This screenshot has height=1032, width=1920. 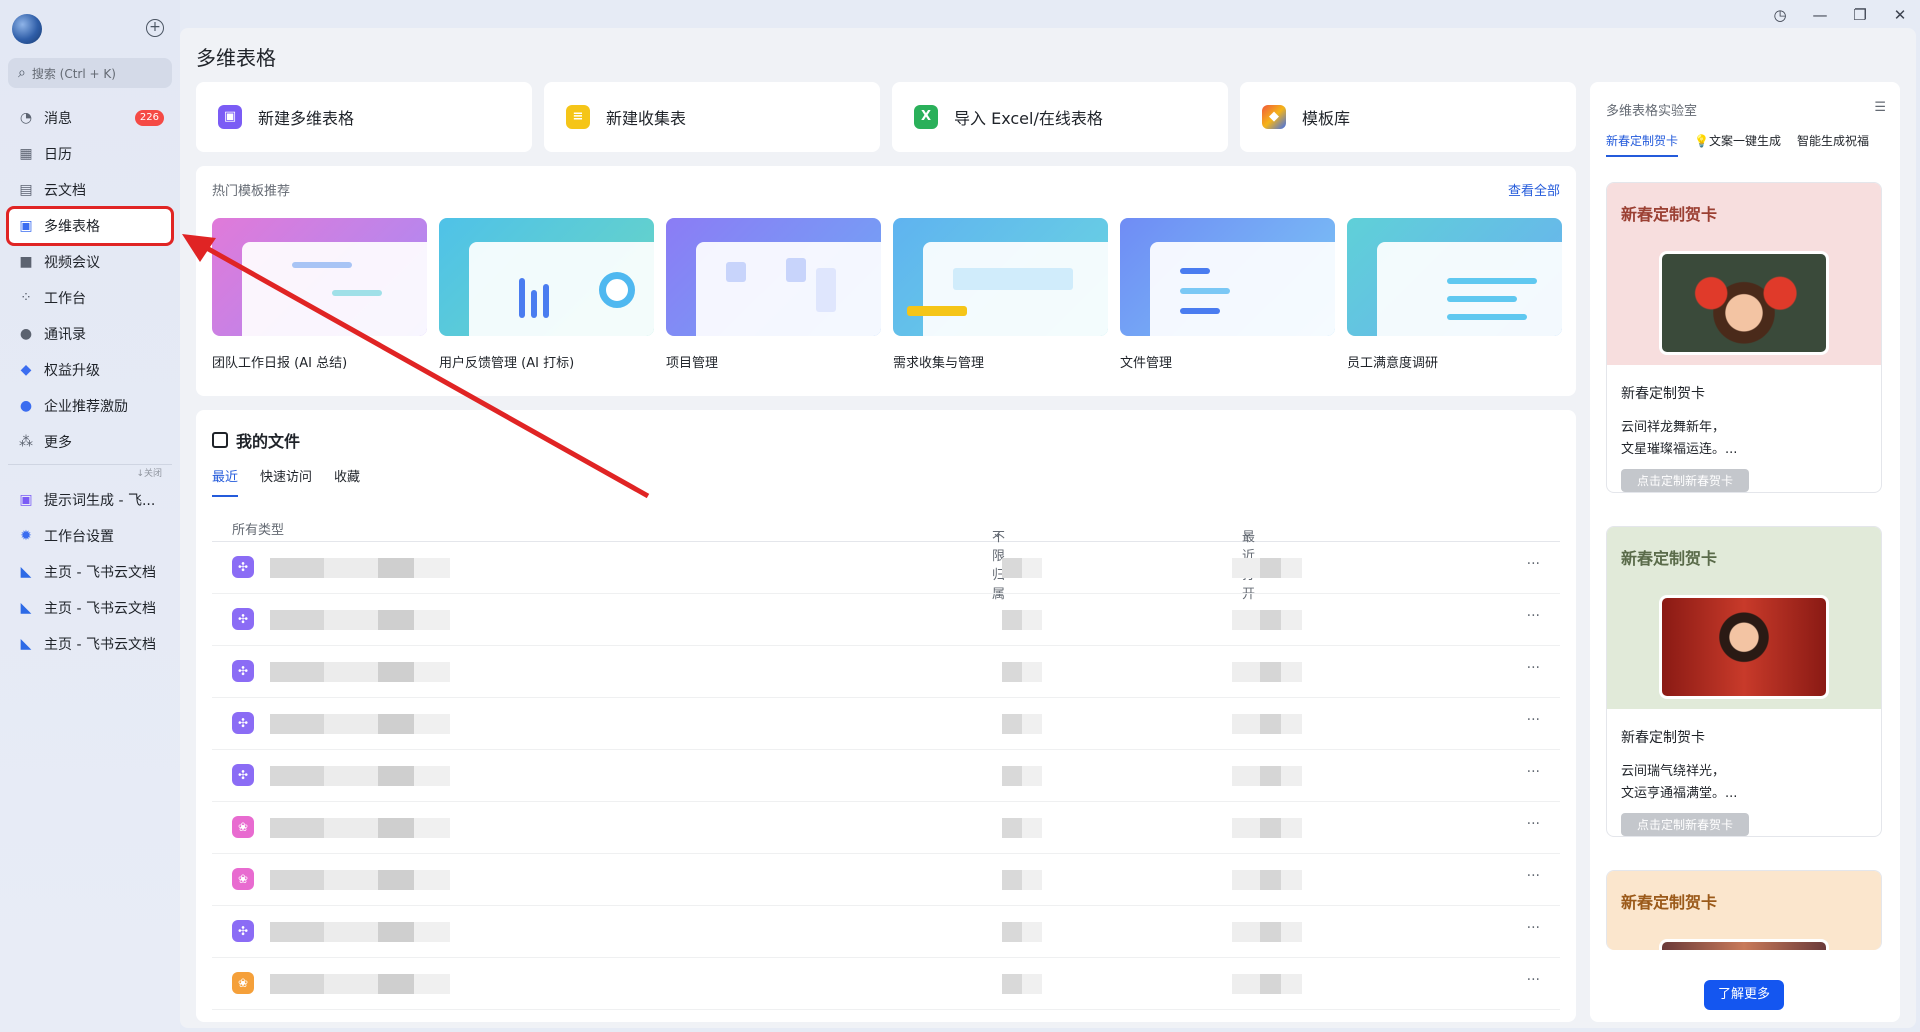 I want to click on template-card: 文件管理, so click(x=1227, y=294).